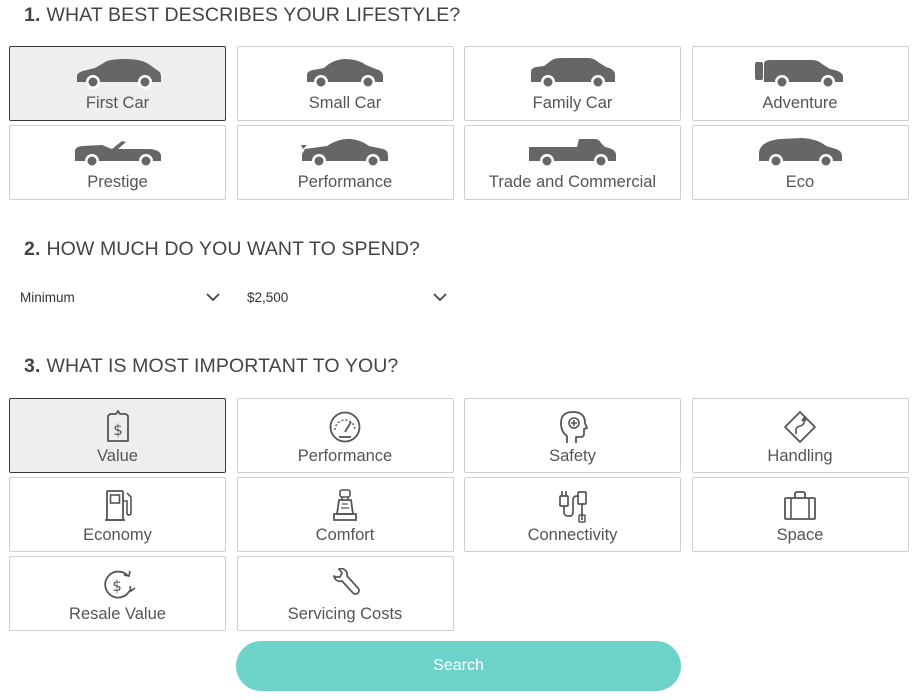 The width and height of the screenshot is (916, 700). I want to click on importance-tile-performance: Performance, so click(345, 435).